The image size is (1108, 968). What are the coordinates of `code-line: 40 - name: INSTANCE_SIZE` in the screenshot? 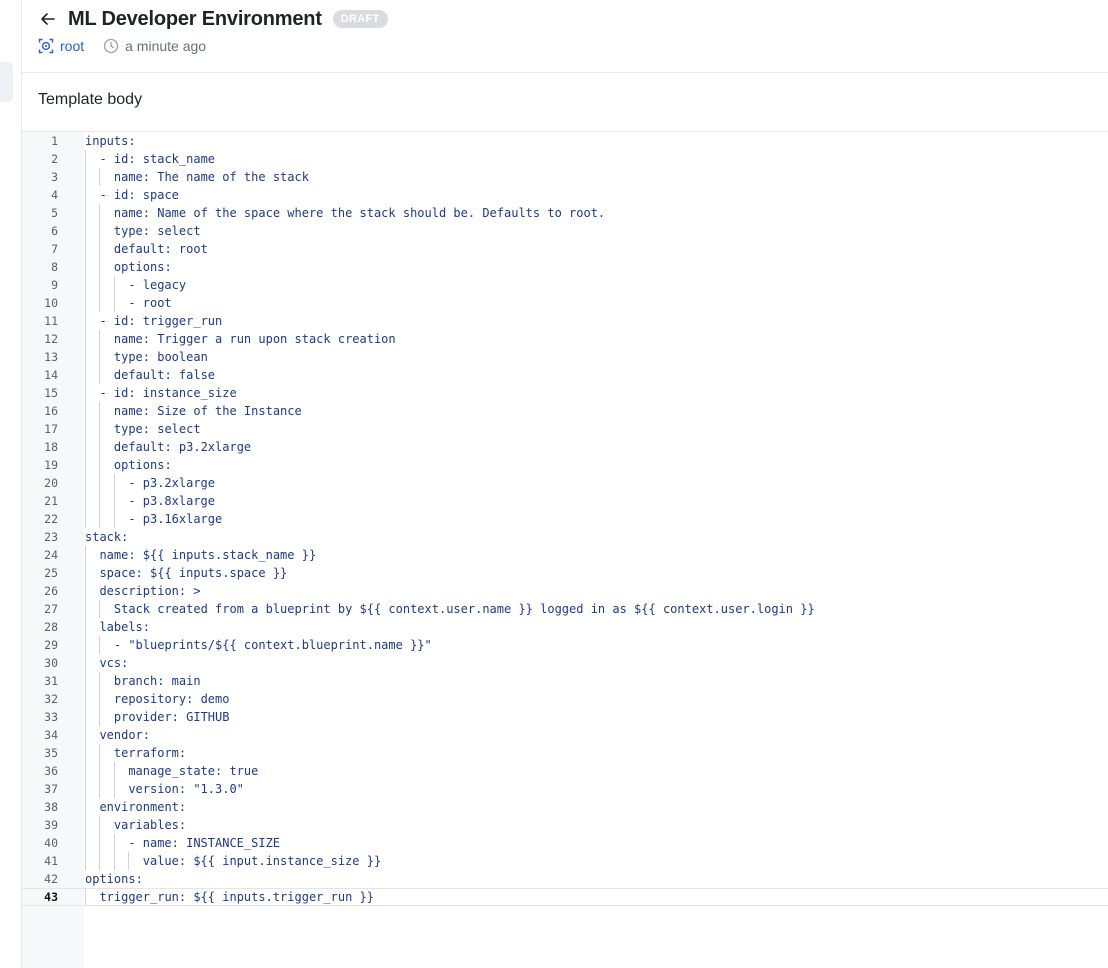 It's located at (565, 843).